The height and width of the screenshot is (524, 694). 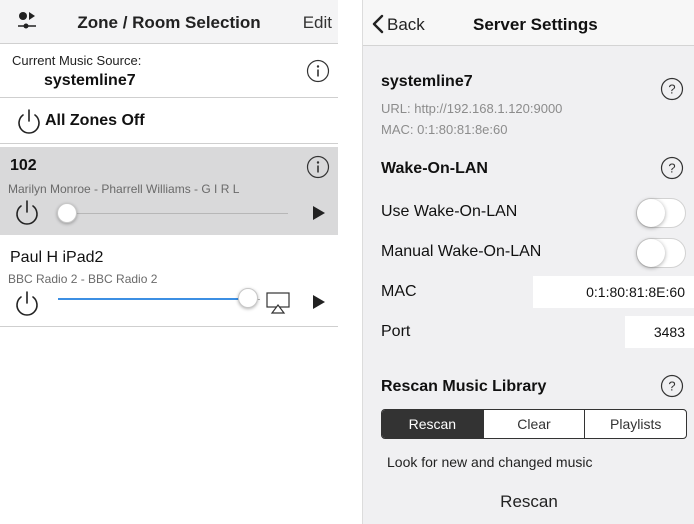 I want to click on mac-field, so click(x=613, y=292).